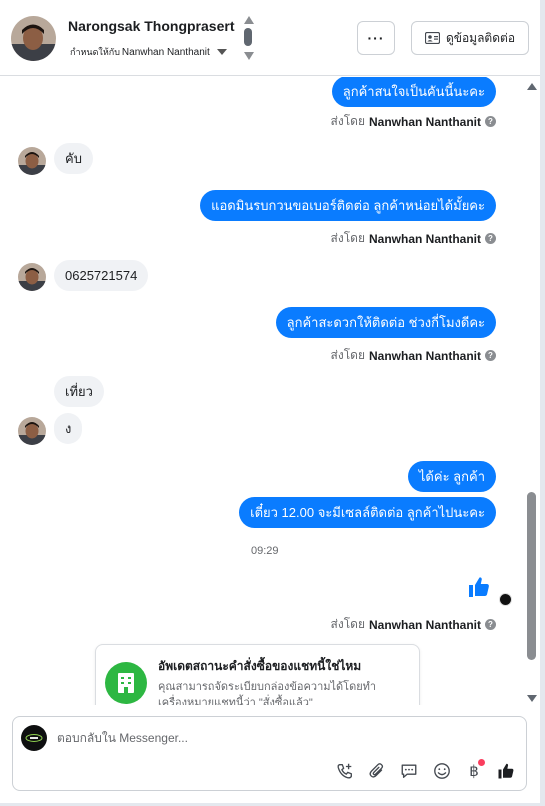  I want to click on attachment-icon, so click(377, 771).